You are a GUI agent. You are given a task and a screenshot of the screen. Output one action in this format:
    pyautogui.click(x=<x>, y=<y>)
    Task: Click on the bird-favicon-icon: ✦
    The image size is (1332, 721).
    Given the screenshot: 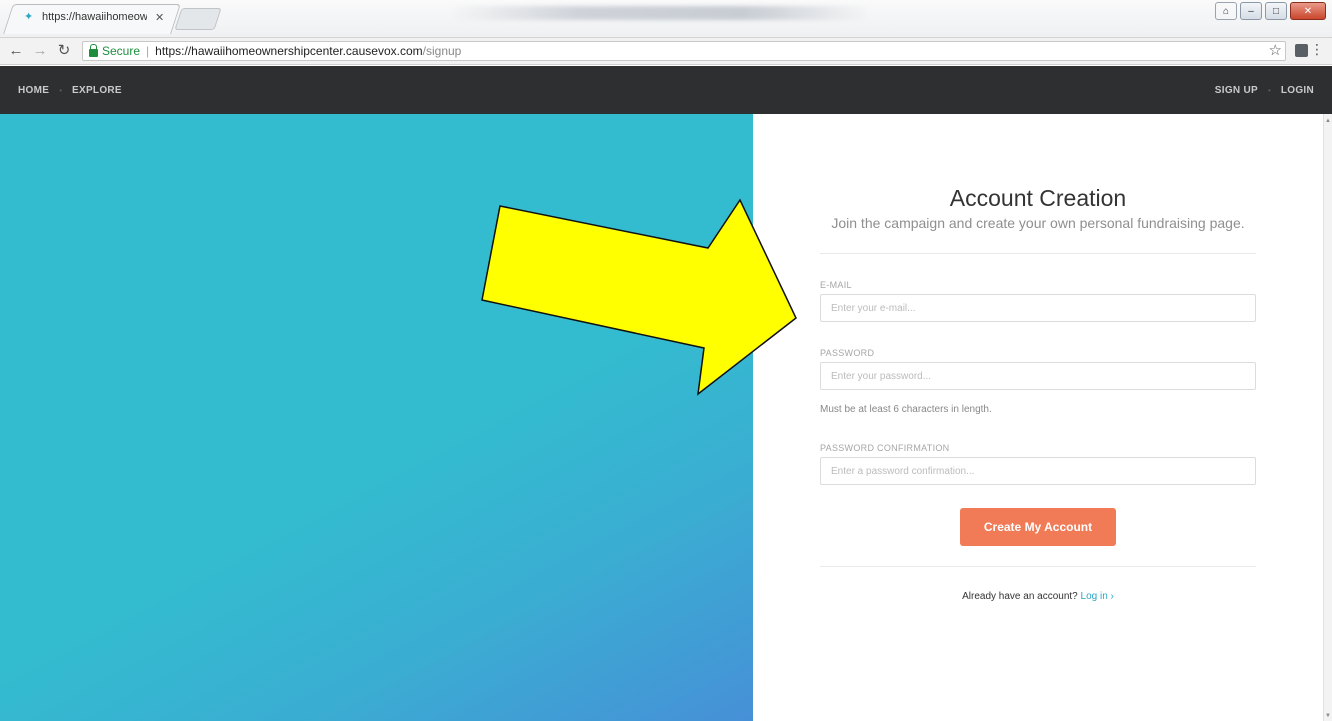 What is the action you would take?
    pyautogui.click(x=29, y=17)
    